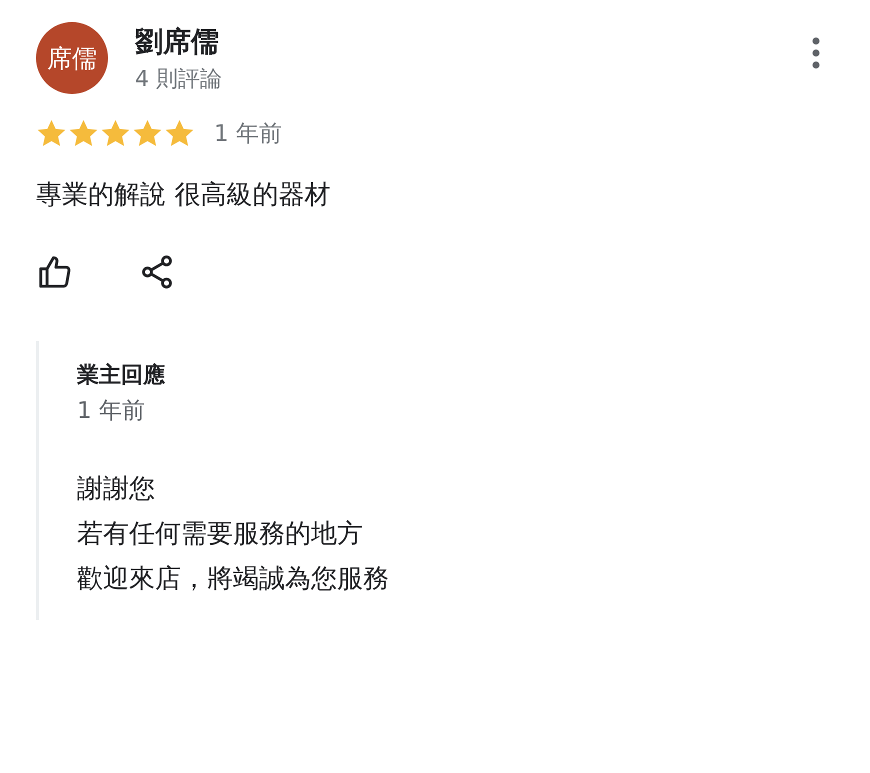 This screenshot has width=870, height=773. What do you see at coordinates (248, 134) in the screenshot?
I see `review-time: 1 年前` at bounding box center [248, 134].